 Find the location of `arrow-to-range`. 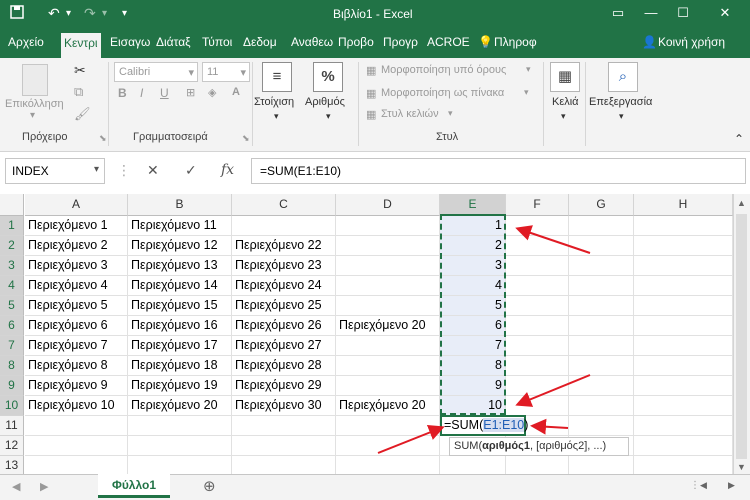

arrow-to-range is located at coordinates (549, 426).